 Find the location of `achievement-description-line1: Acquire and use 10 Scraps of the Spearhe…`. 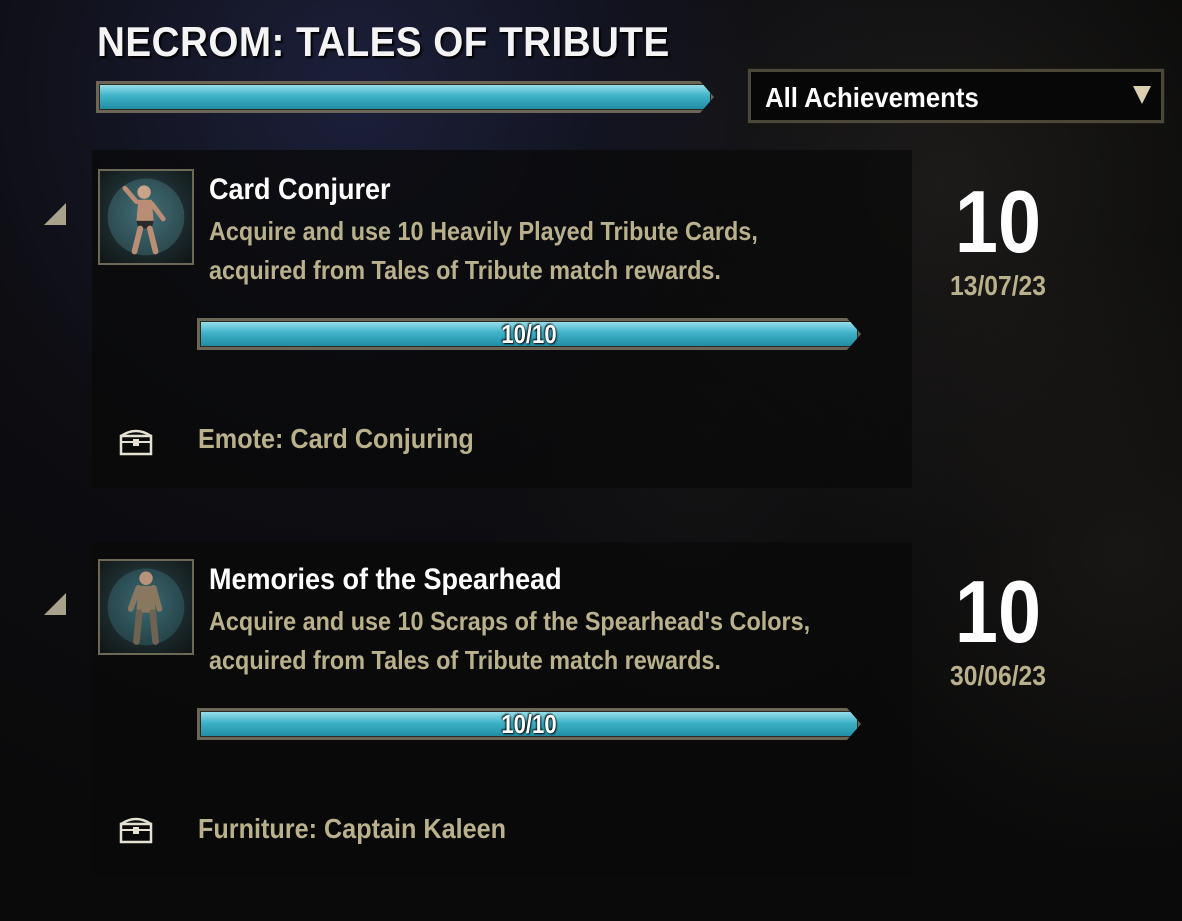

achievement-description-line1: Acquire and use 10 Scraps of the Spearhe… is located at coordinates (510, 621).